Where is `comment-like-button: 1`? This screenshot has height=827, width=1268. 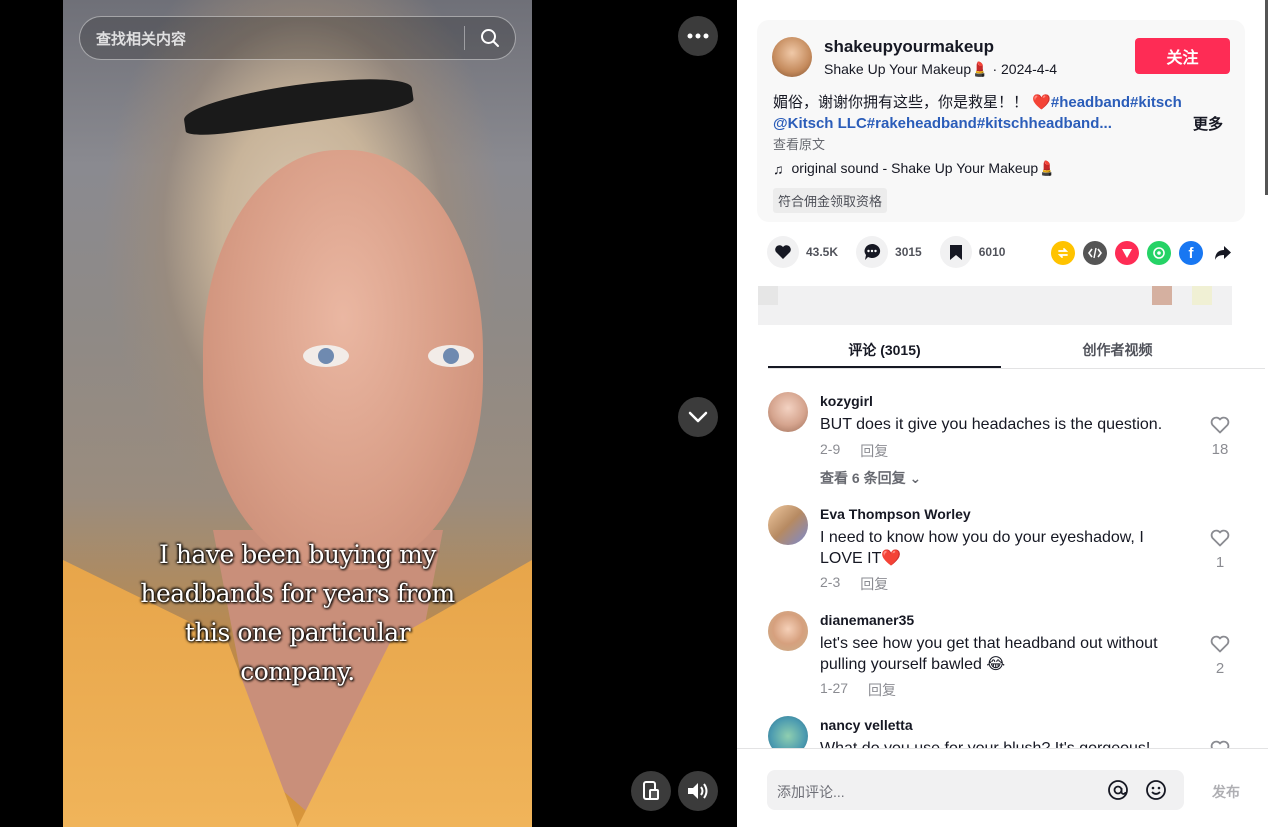 comment-like-button: 1 is located at coordinates (1220, 550).